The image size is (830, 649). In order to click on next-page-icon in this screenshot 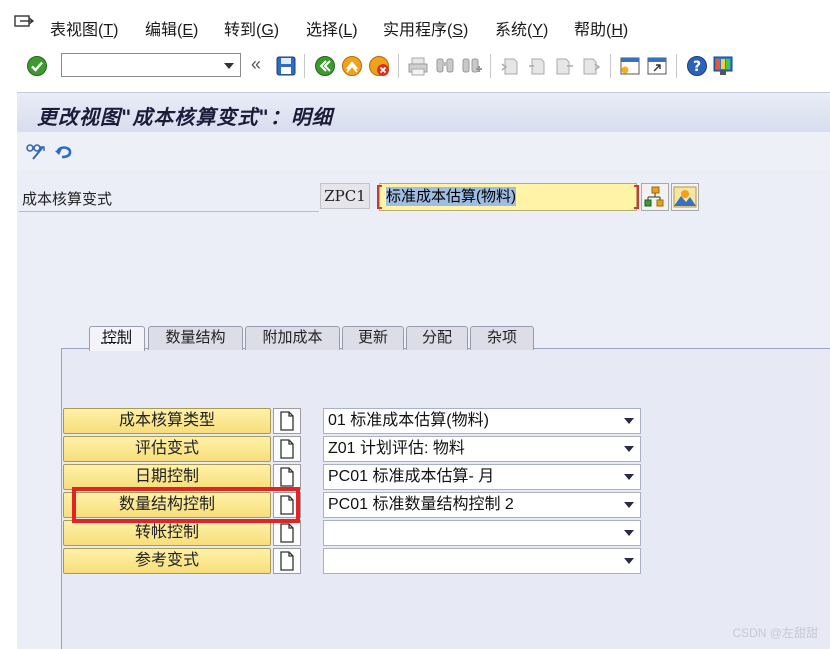, I will do `click(564, 66)`.